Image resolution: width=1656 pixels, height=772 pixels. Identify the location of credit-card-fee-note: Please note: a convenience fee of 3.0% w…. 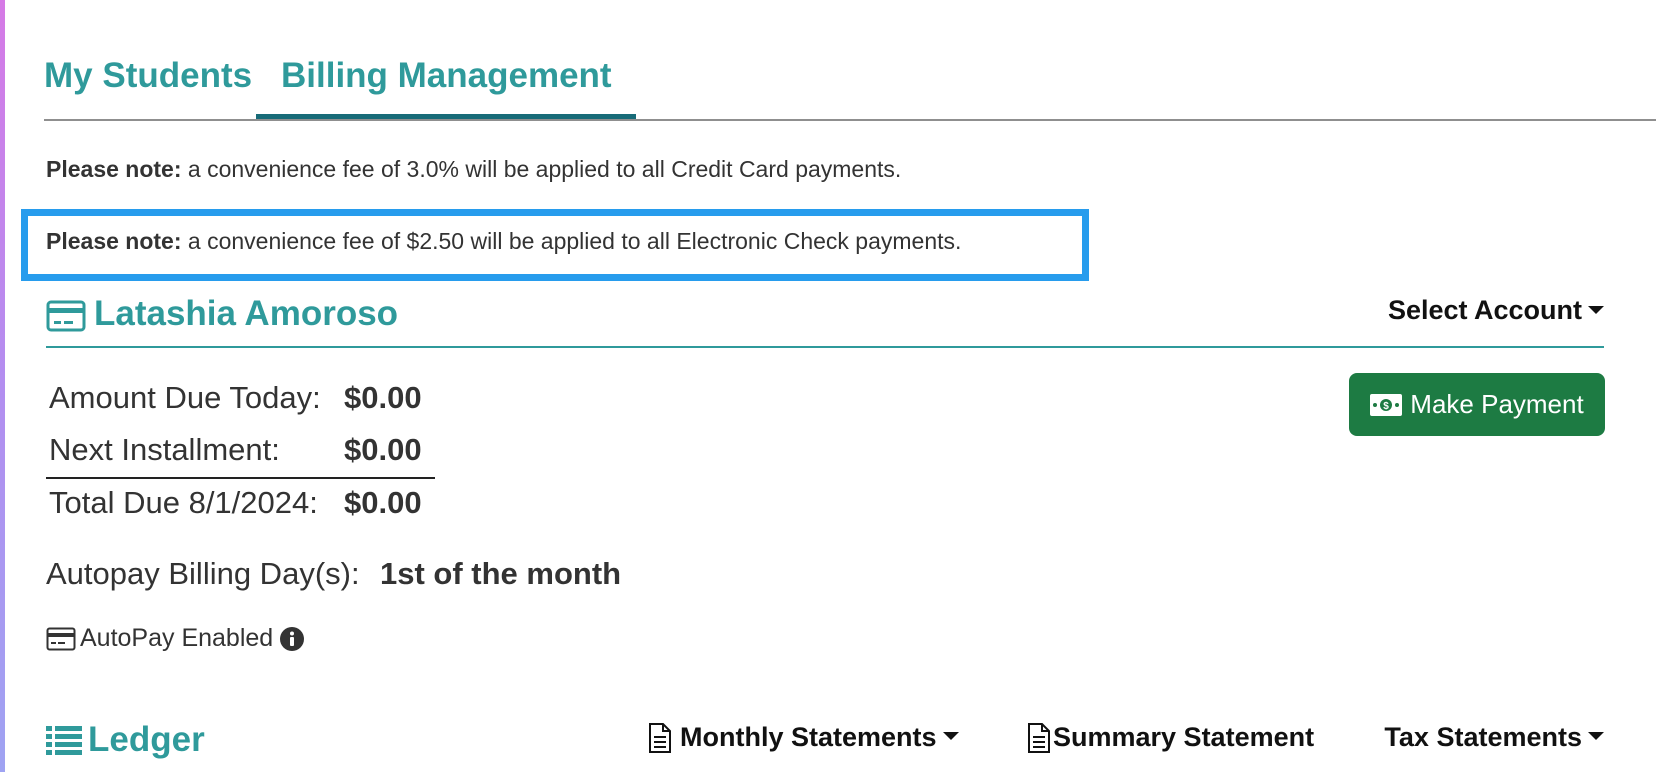
(473, 169).